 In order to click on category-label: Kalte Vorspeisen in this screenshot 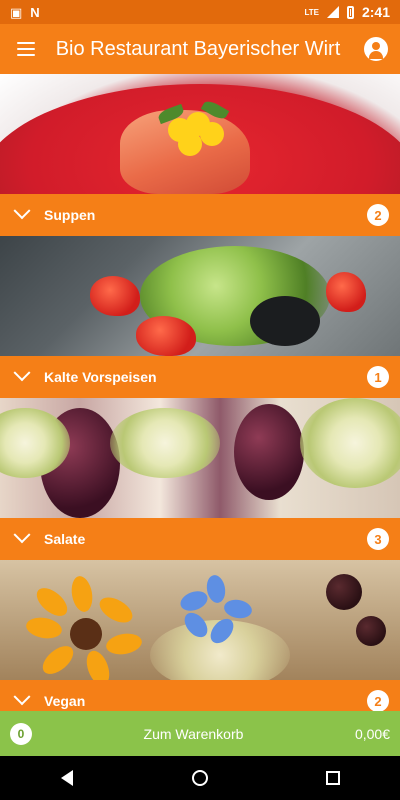, I will do `click(100, 377)`.